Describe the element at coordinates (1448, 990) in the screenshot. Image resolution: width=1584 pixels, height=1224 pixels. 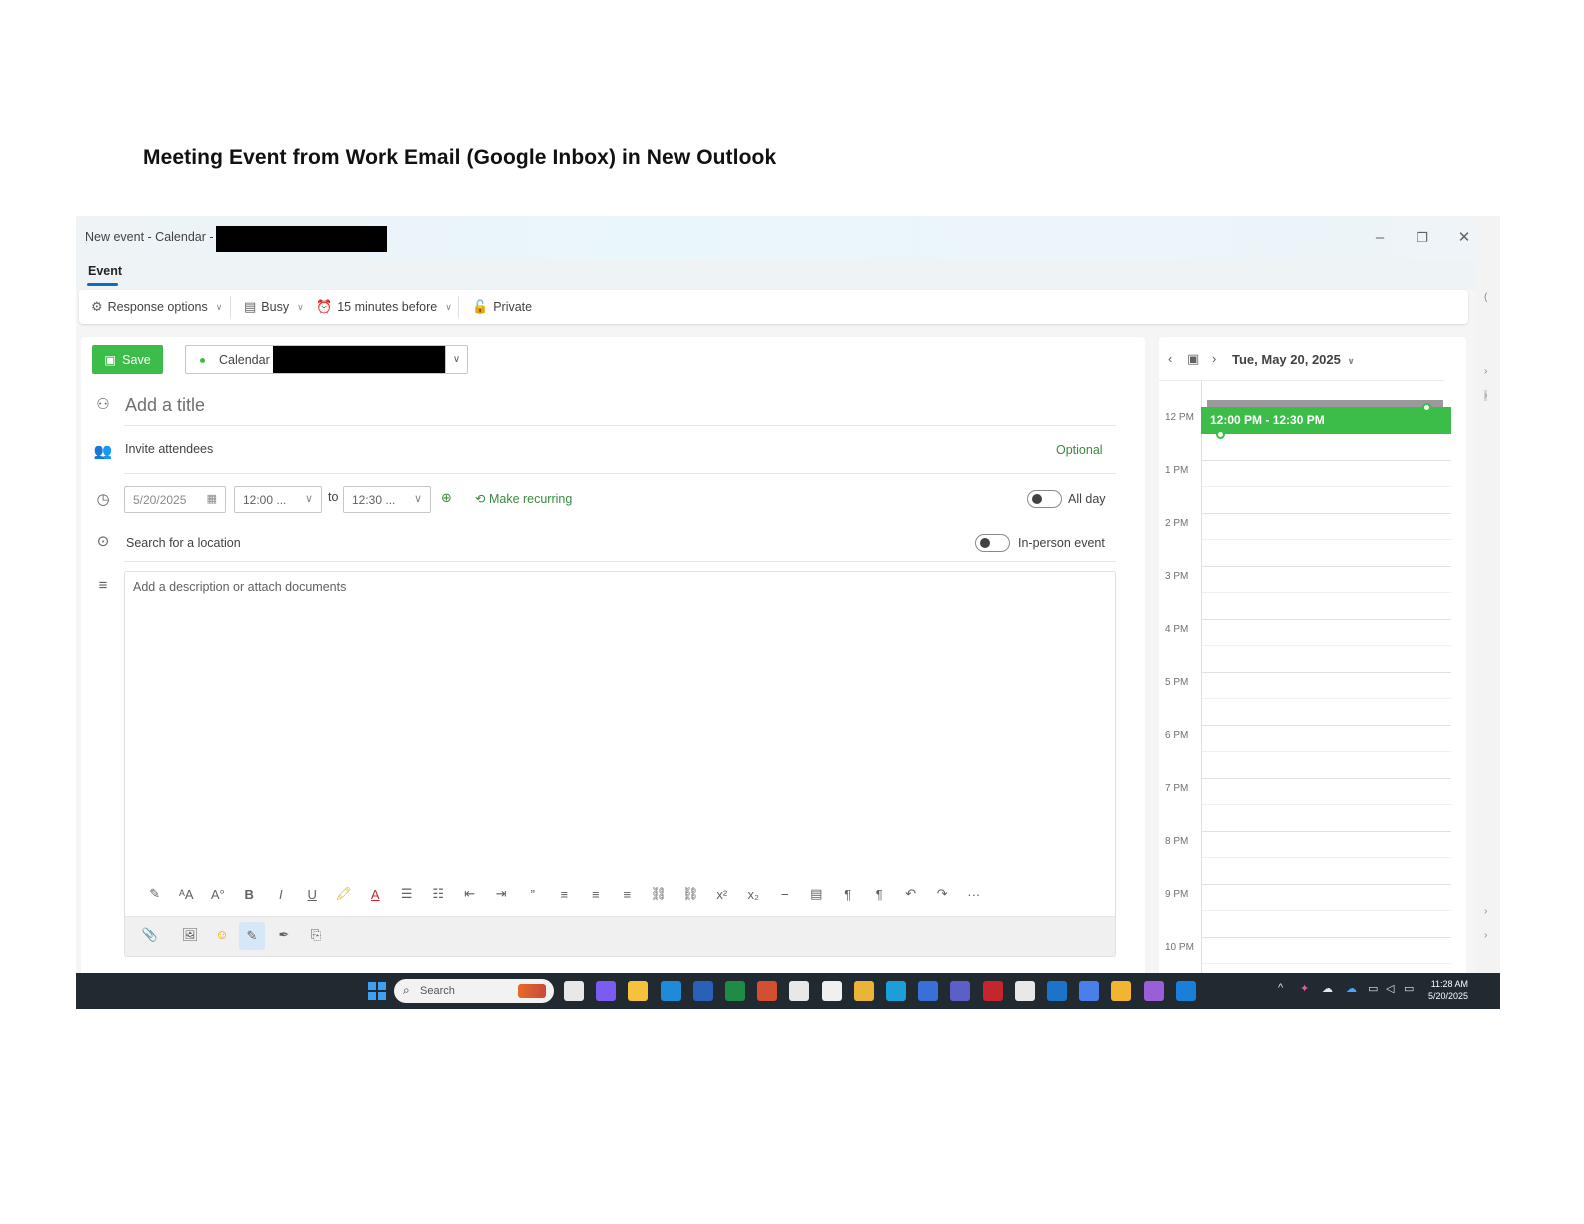
I see `system-clock: 11:28 AM 5/20/2025` at that location.